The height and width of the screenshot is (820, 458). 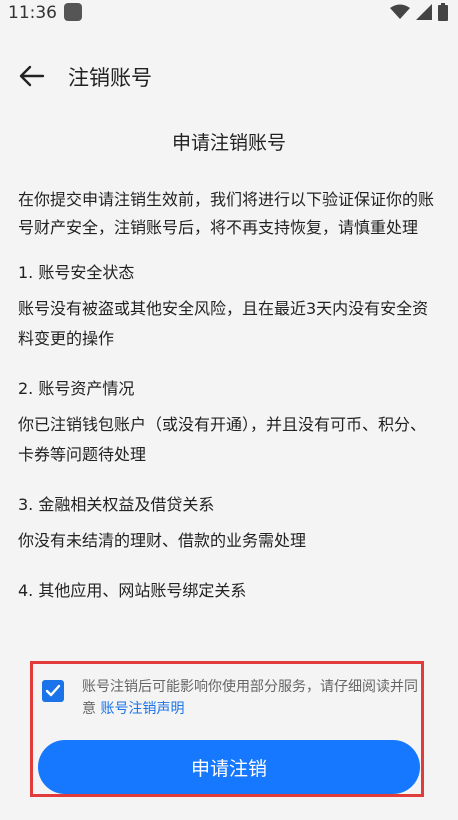 I want to click on agreement-link: 账号注销声明, so click(x=142, y=709).